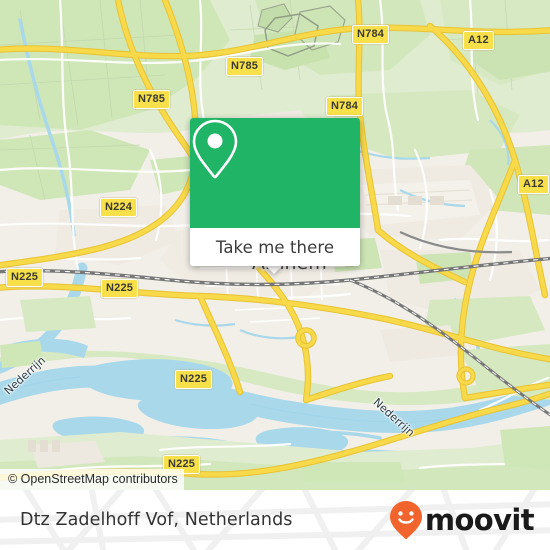 The width and height of the screenshot is (550, 550). Describe the element at coordinates (152, 99) in the screenshot. I see `road-shield-n785-left: N785` at that location.